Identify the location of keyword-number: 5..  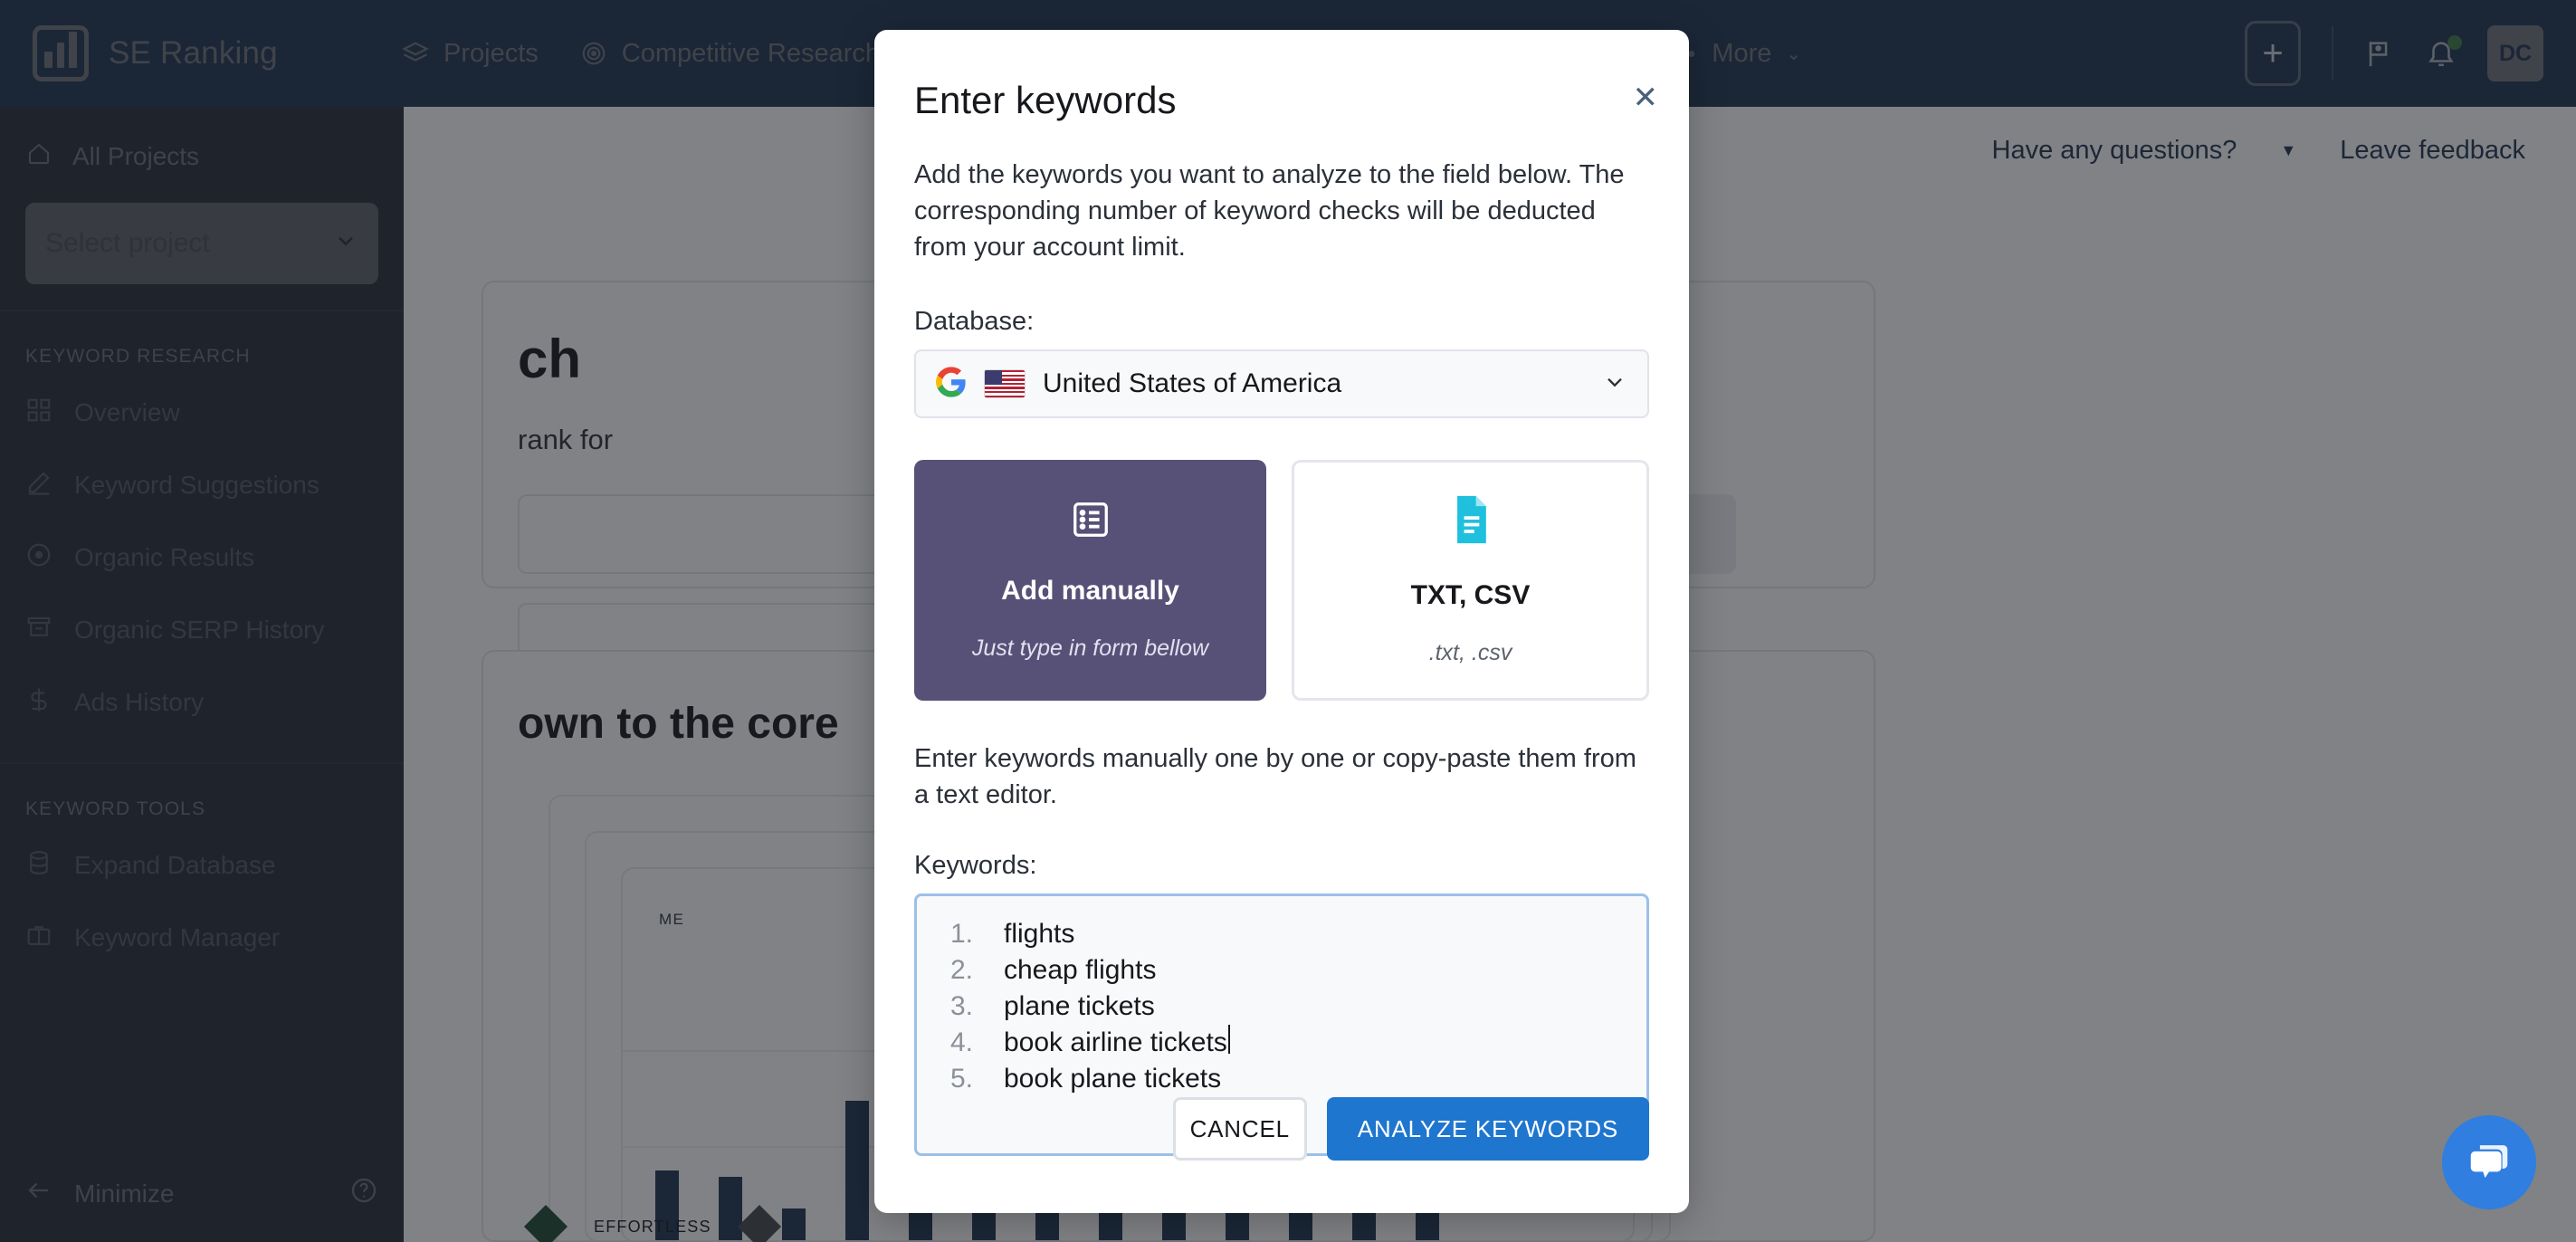
(961, 1079).